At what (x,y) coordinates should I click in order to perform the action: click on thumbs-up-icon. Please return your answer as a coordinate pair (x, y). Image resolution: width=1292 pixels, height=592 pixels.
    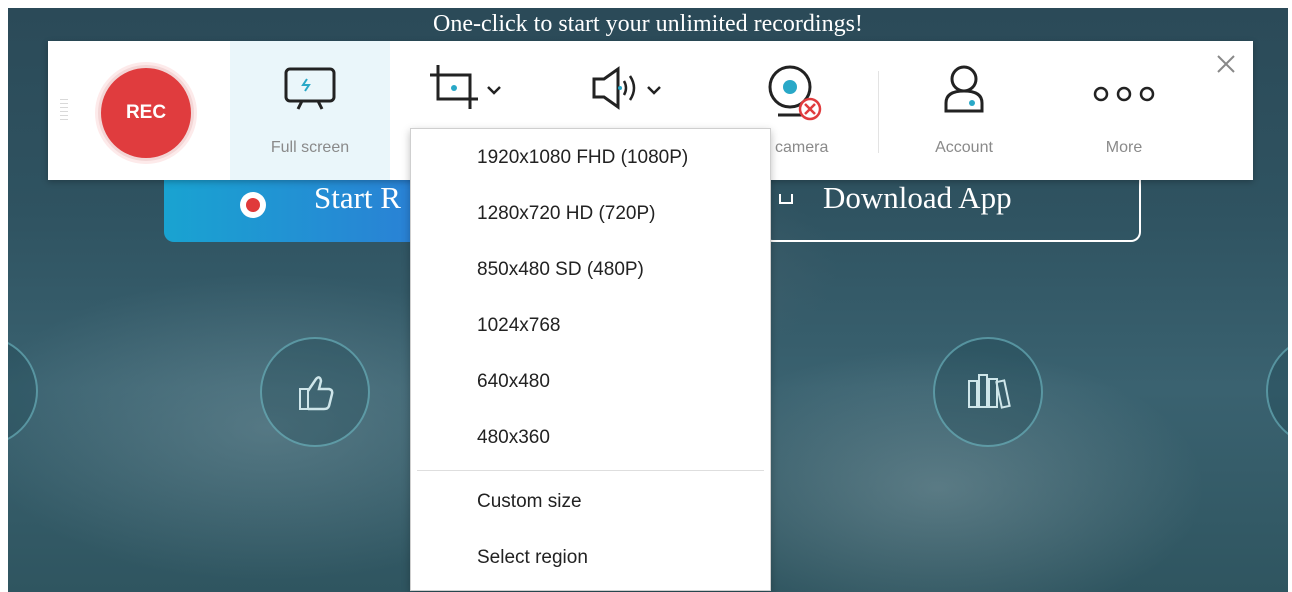
    Looking at the image, I should click on (316, 393).